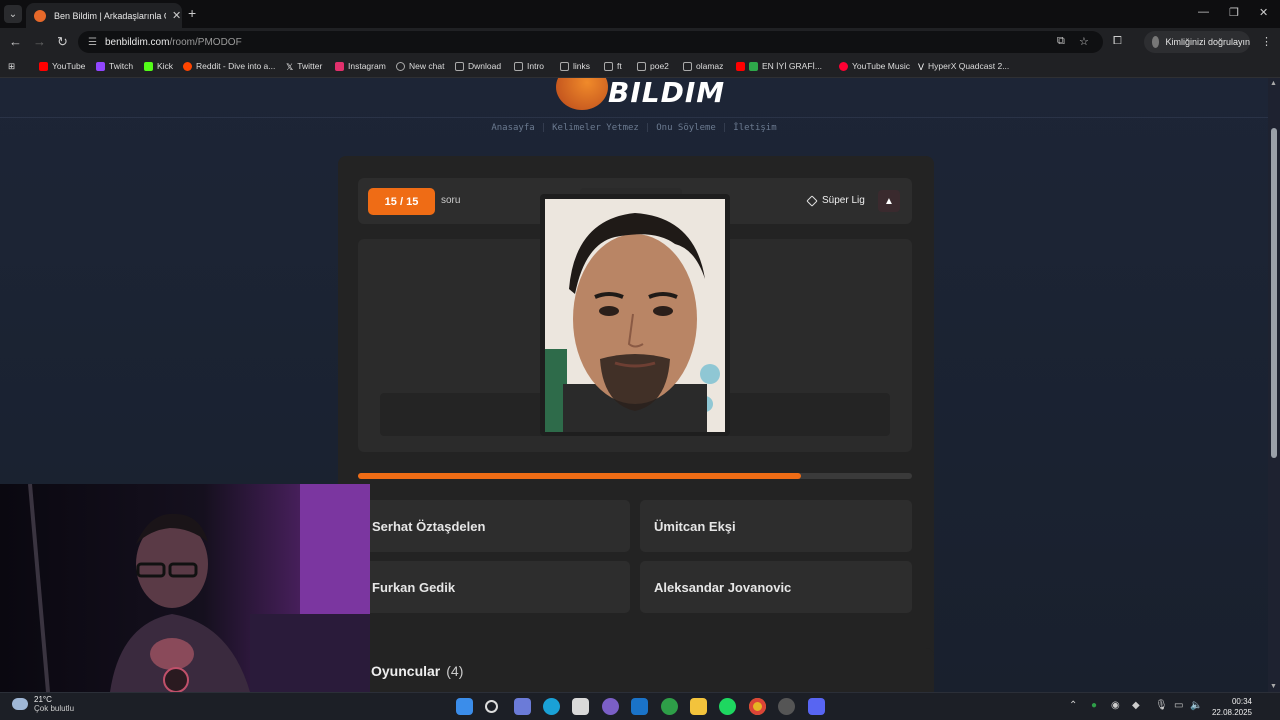 Image resolution: width=1280 pixels, height=720 pixels. Describe the element at coordinates (613, 66) in the screenshot. I see `bookmark-folder-ft: ft` at that location.